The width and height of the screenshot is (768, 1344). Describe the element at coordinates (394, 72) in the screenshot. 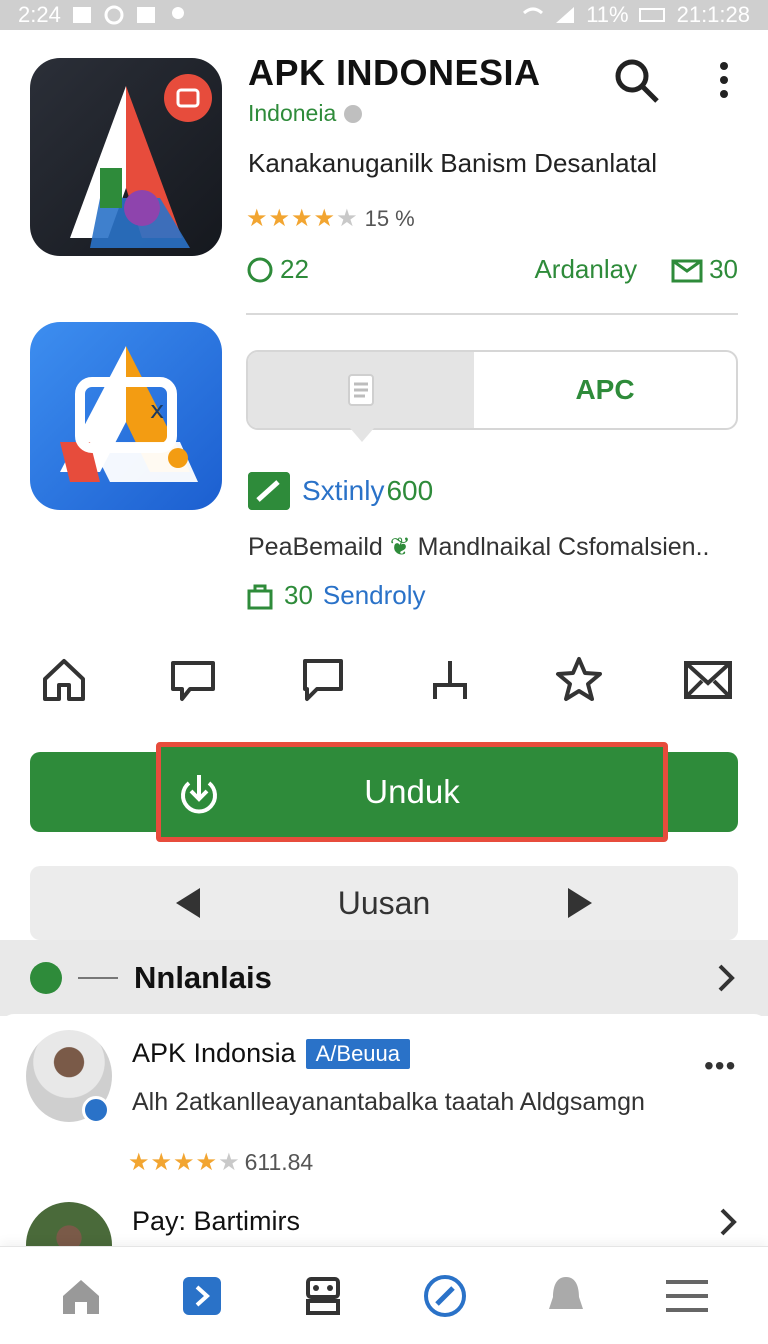

I see `app-title: APK INDONESIA` at that location.